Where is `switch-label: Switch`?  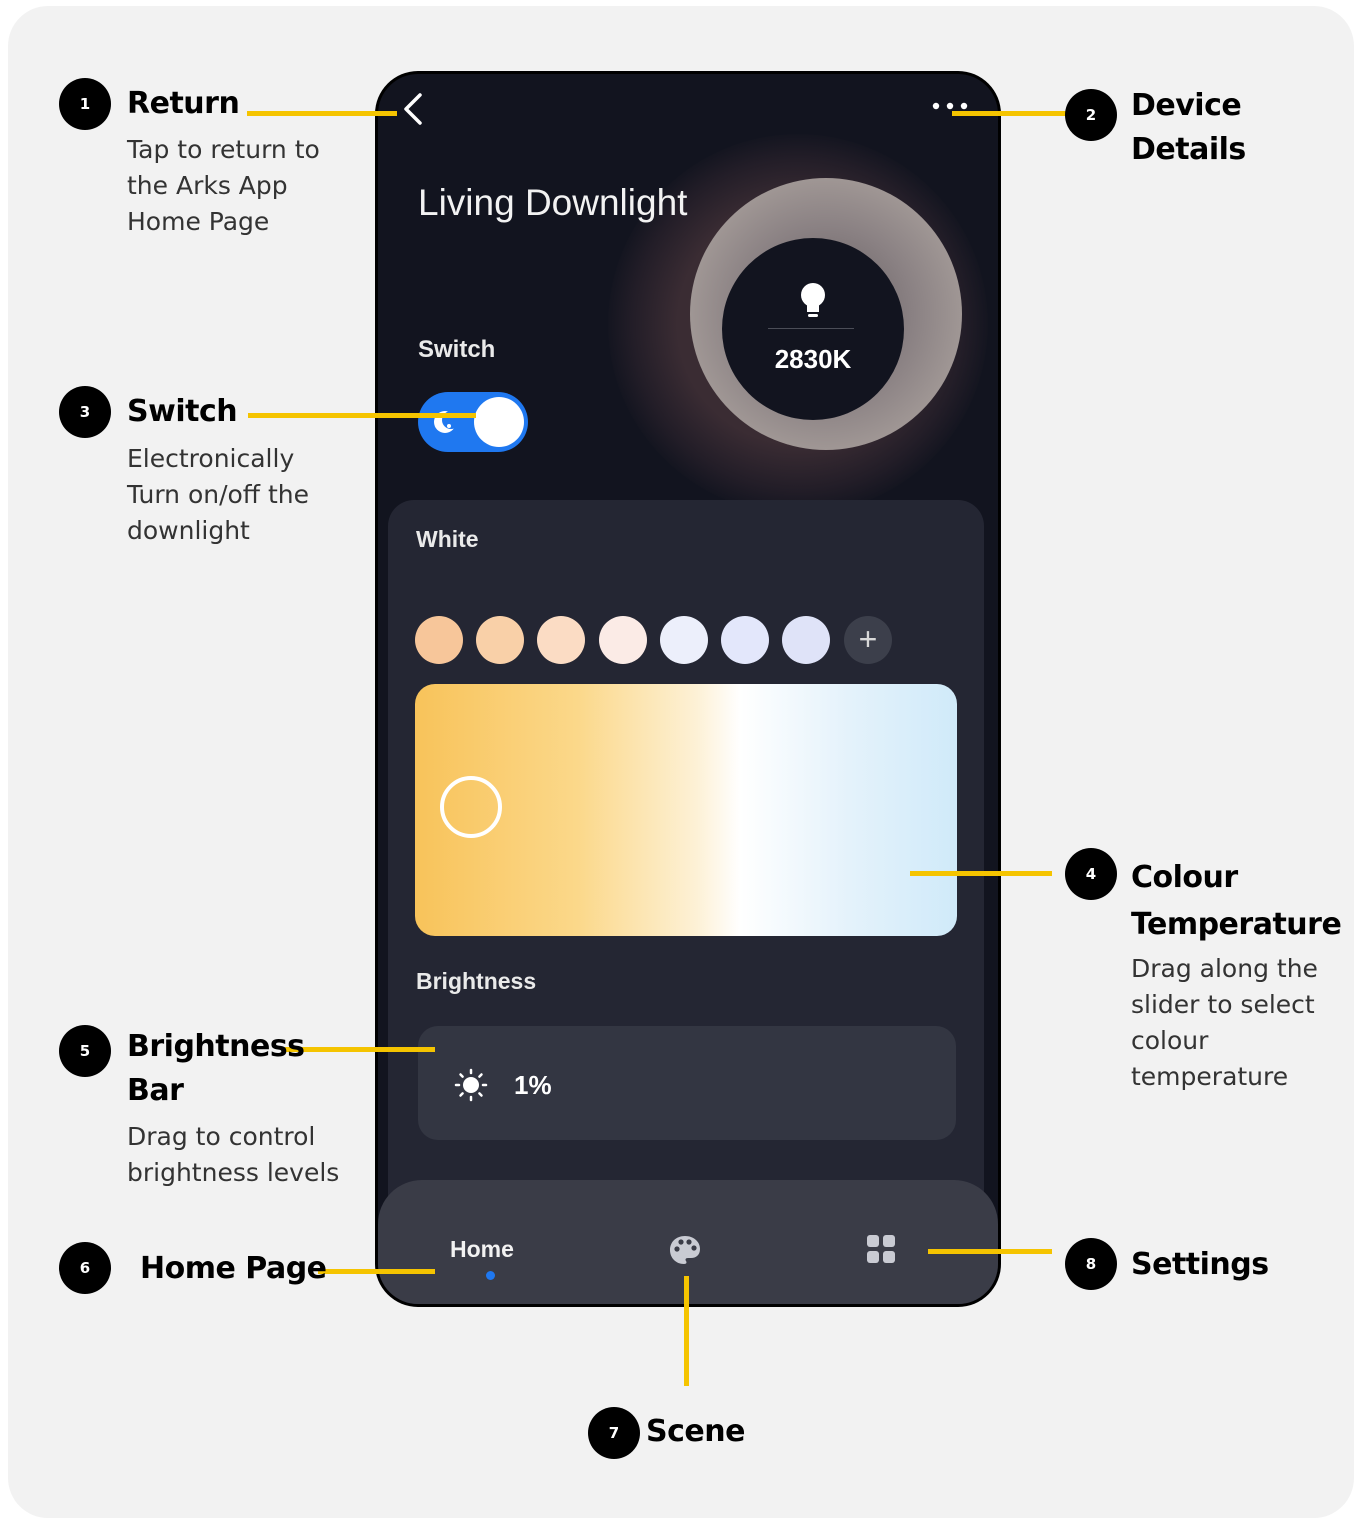 switch-label: Switch is located at coordinates (457, 349).